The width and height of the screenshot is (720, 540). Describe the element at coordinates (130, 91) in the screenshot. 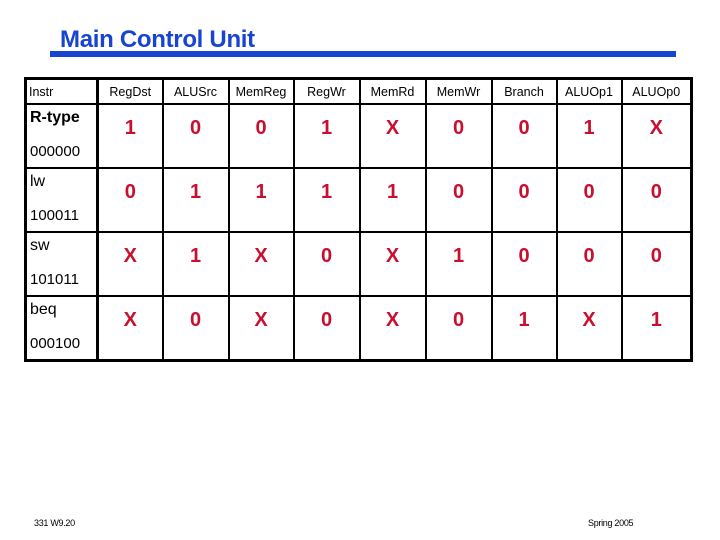

I see `header-regdst: RegDst` at that location.